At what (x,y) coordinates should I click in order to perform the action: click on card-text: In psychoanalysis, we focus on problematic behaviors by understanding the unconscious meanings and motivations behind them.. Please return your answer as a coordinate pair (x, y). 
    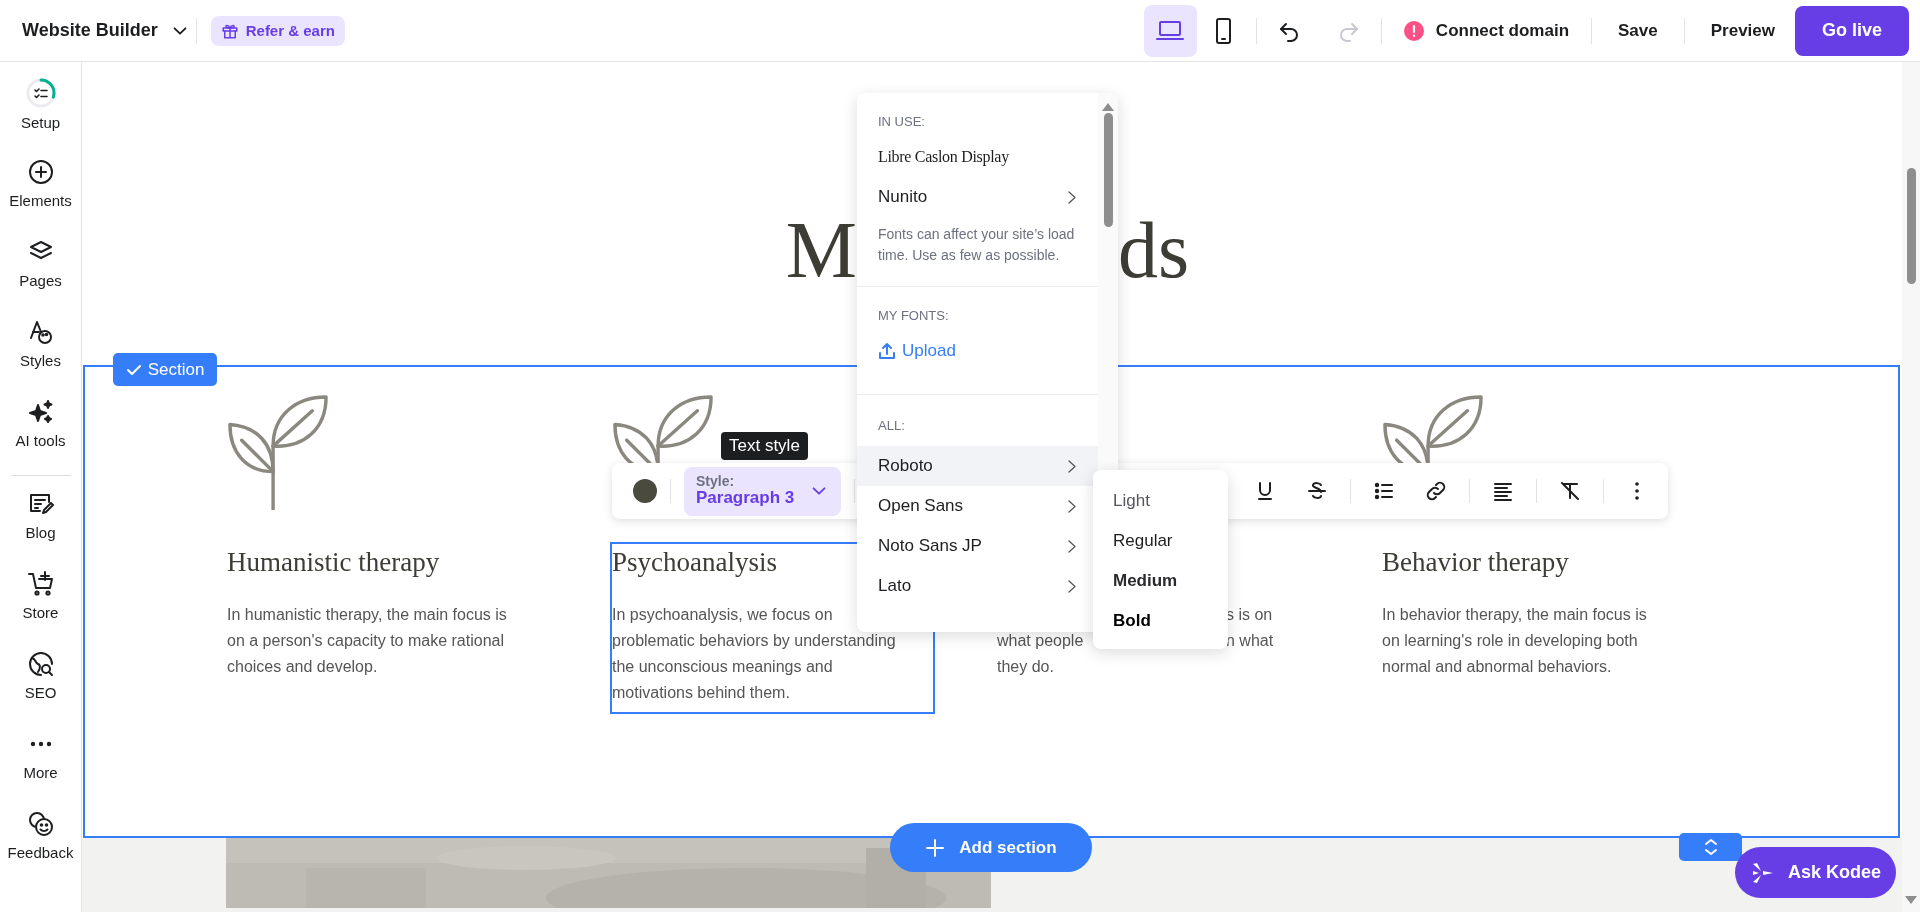
    Looking at the image, I should click on (754, 654).